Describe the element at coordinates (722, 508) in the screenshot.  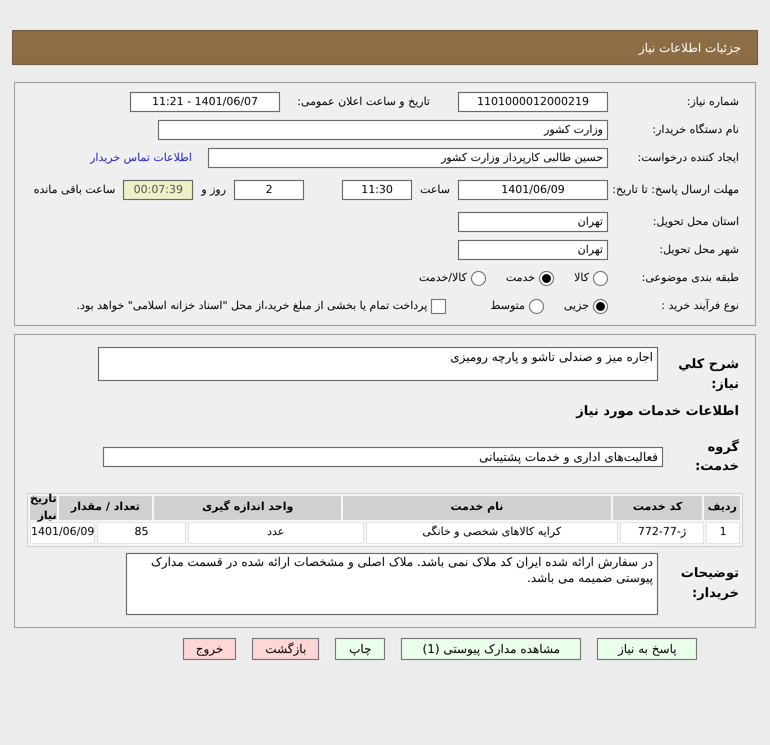
I see `column-header: ردیف` at that location.